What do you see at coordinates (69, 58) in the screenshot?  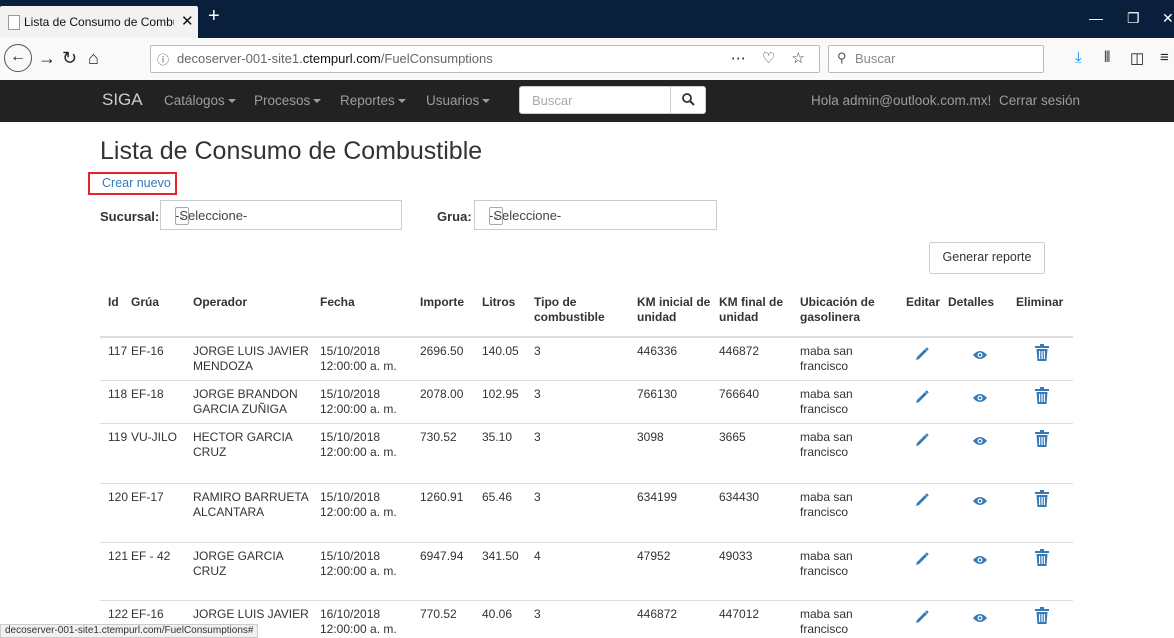 I see `reload-icon: ↻` at bounding box center [69, 58].